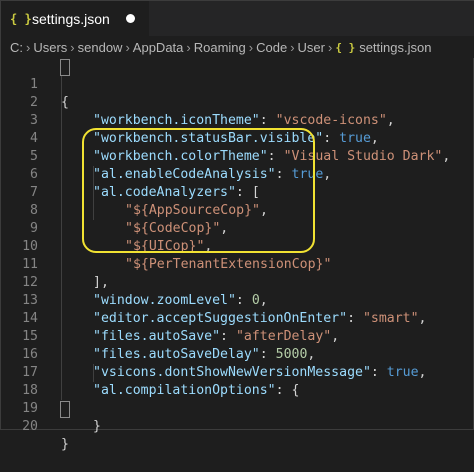 The width and height of the screenshot is (474, 472). What do you see at coordinates (395, 47) in the screenshot?
I see `breadcrumb-file: settings.json` at bounding box center [395, 47].